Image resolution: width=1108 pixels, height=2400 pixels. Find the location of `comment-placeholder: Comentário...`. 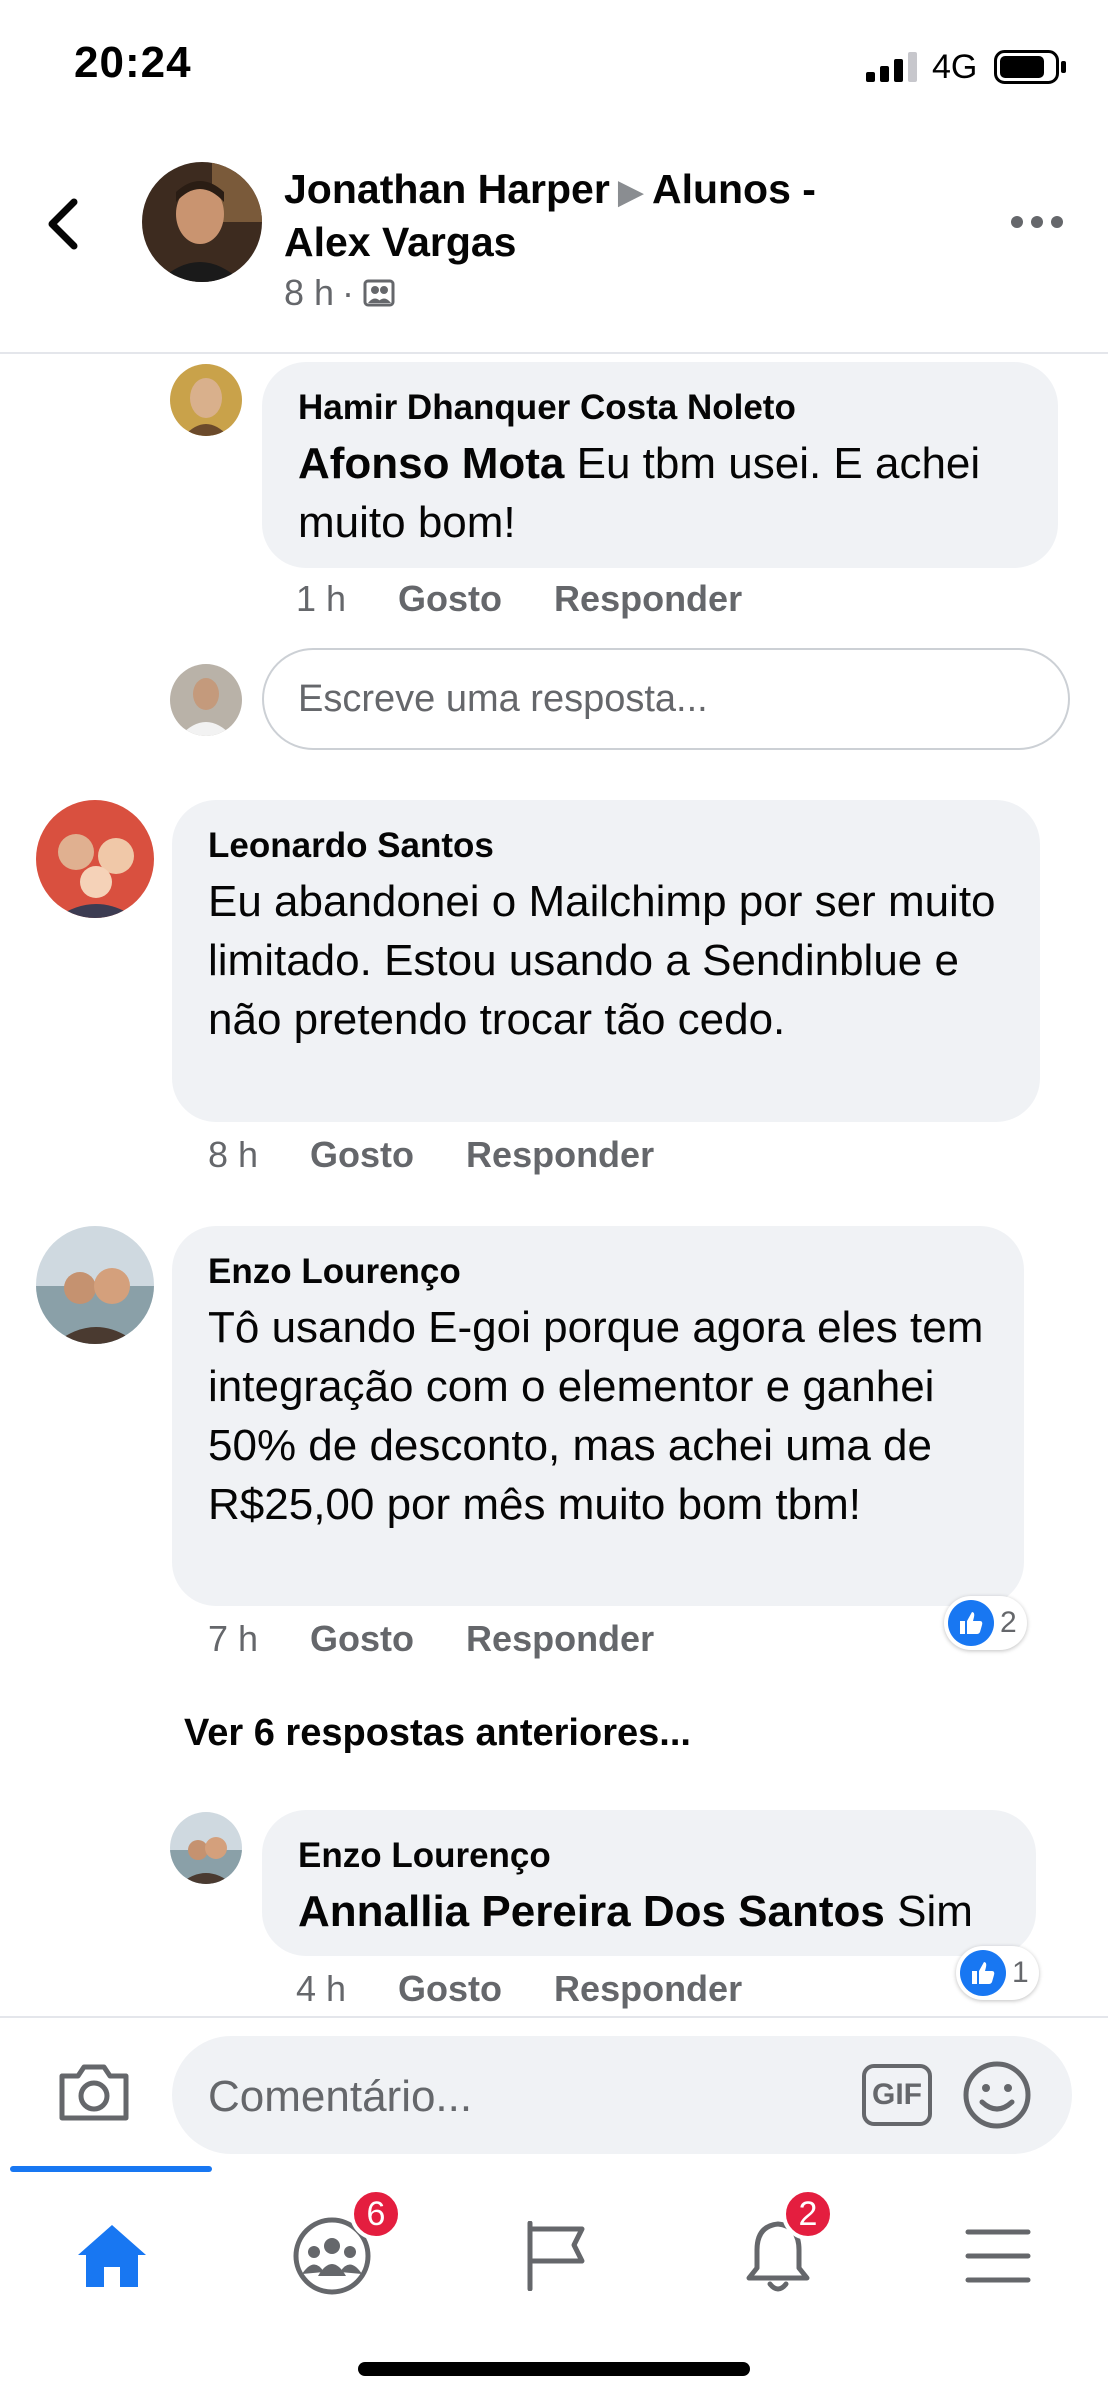

comment-placeholder: Comentário... is located at coordinates (340, 2096).